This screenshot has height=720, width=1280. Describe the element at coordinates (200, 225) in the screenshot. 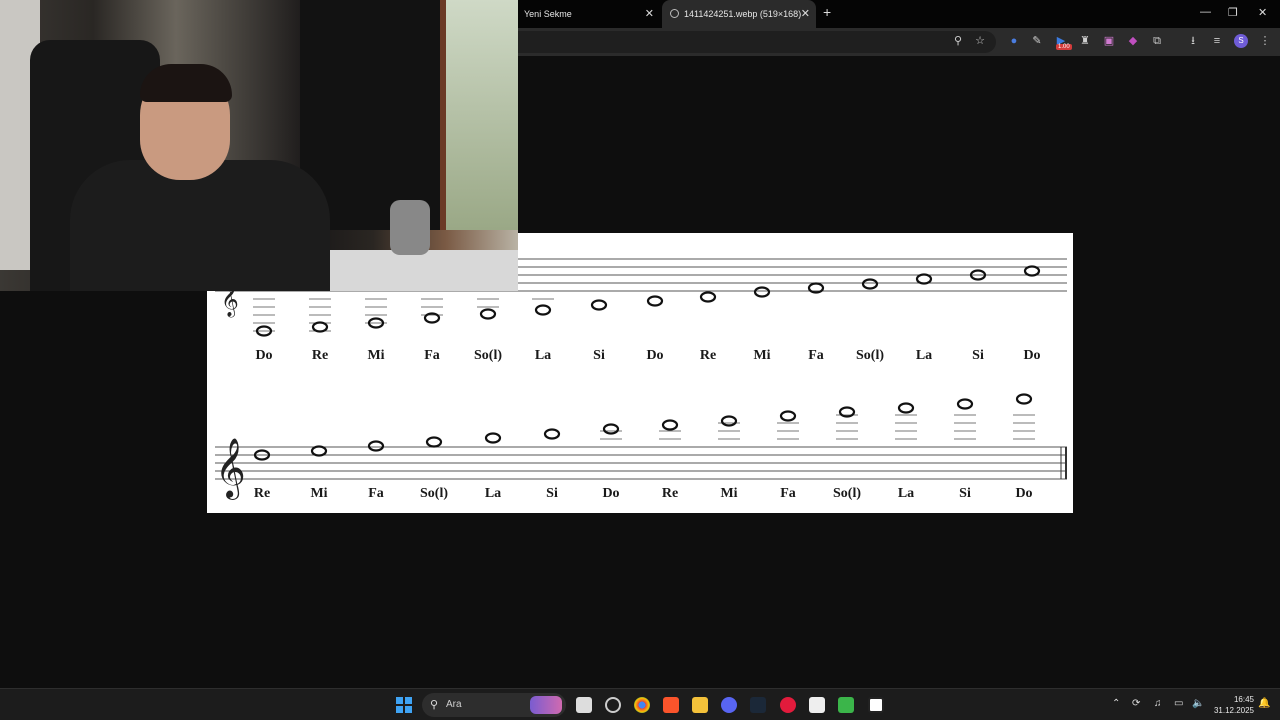

I see `cam-person-body` at that location.